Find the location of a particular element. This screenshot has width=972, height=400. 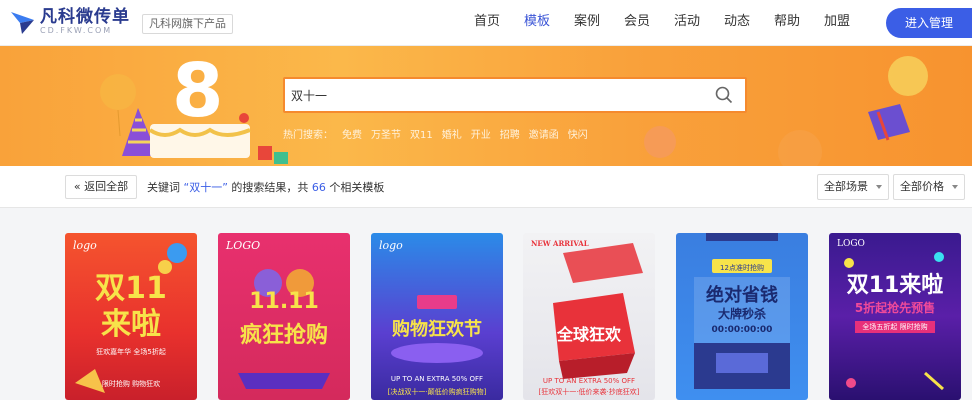

search-box is located at coordinates (515, 95).